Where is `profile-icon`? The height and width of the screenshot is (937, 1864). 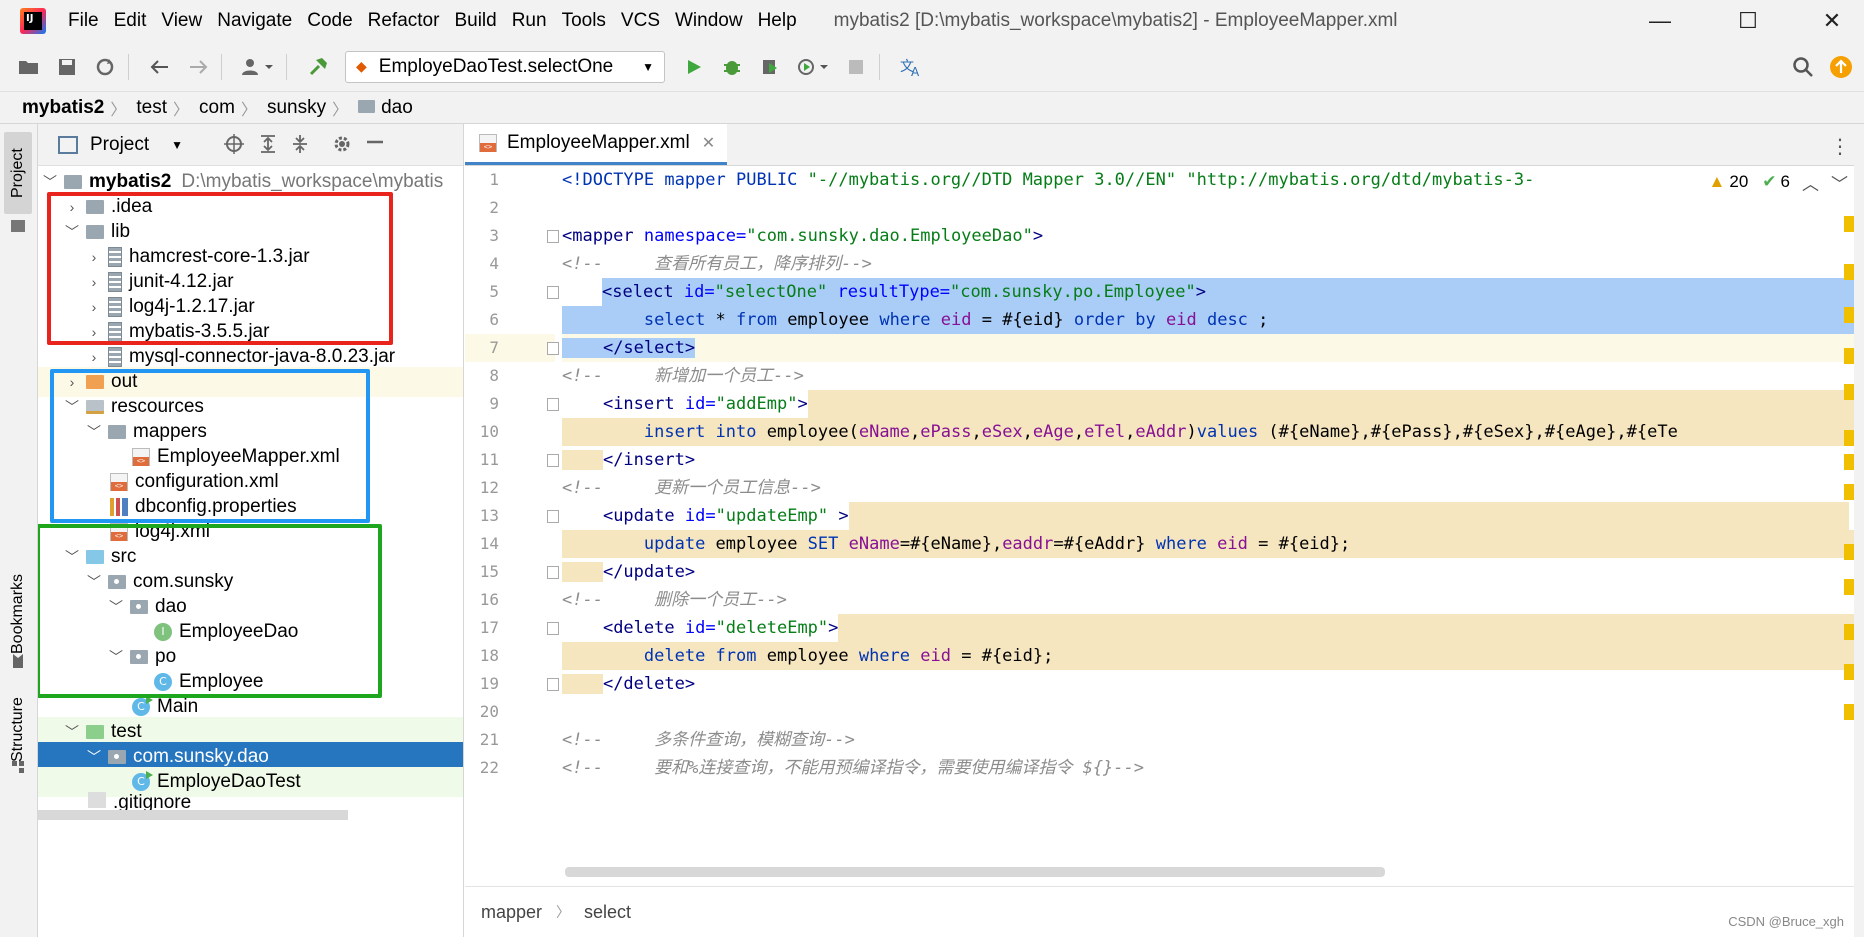
profile-icon is located at coordinates (813, 67).